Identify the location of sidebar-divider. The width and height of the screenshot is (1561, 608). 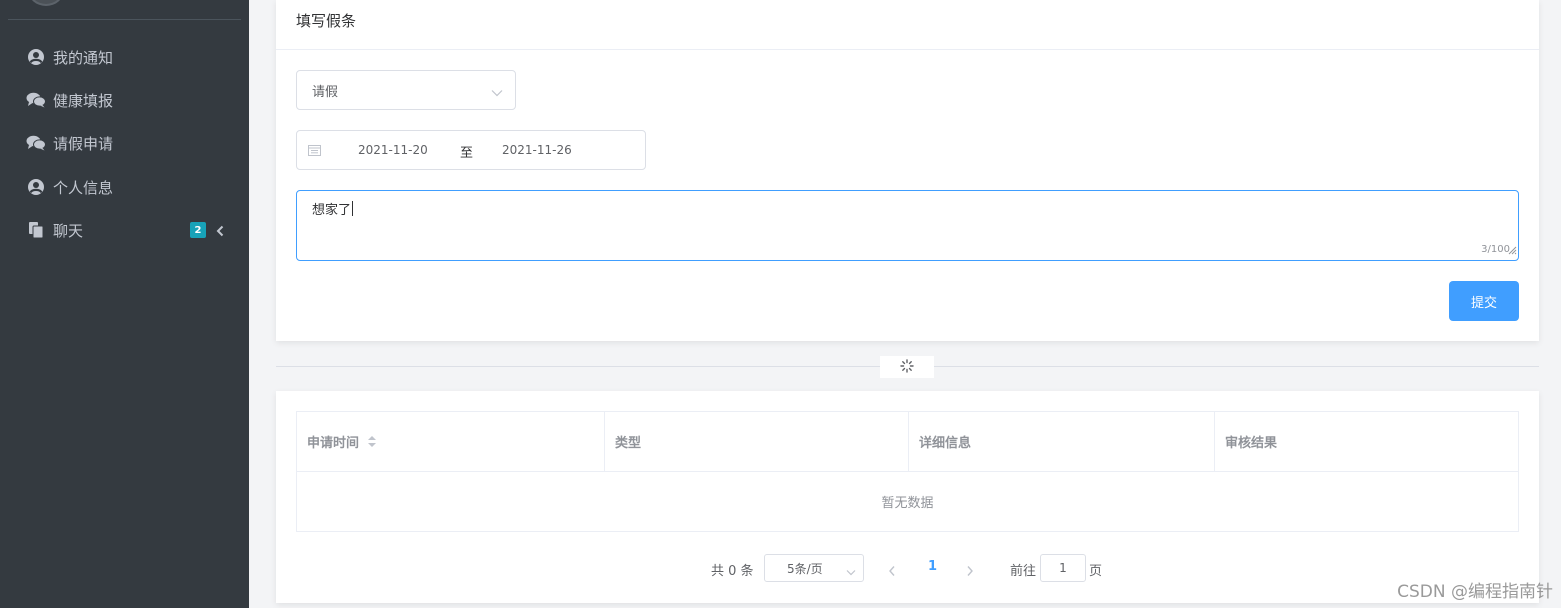
(124, 19).